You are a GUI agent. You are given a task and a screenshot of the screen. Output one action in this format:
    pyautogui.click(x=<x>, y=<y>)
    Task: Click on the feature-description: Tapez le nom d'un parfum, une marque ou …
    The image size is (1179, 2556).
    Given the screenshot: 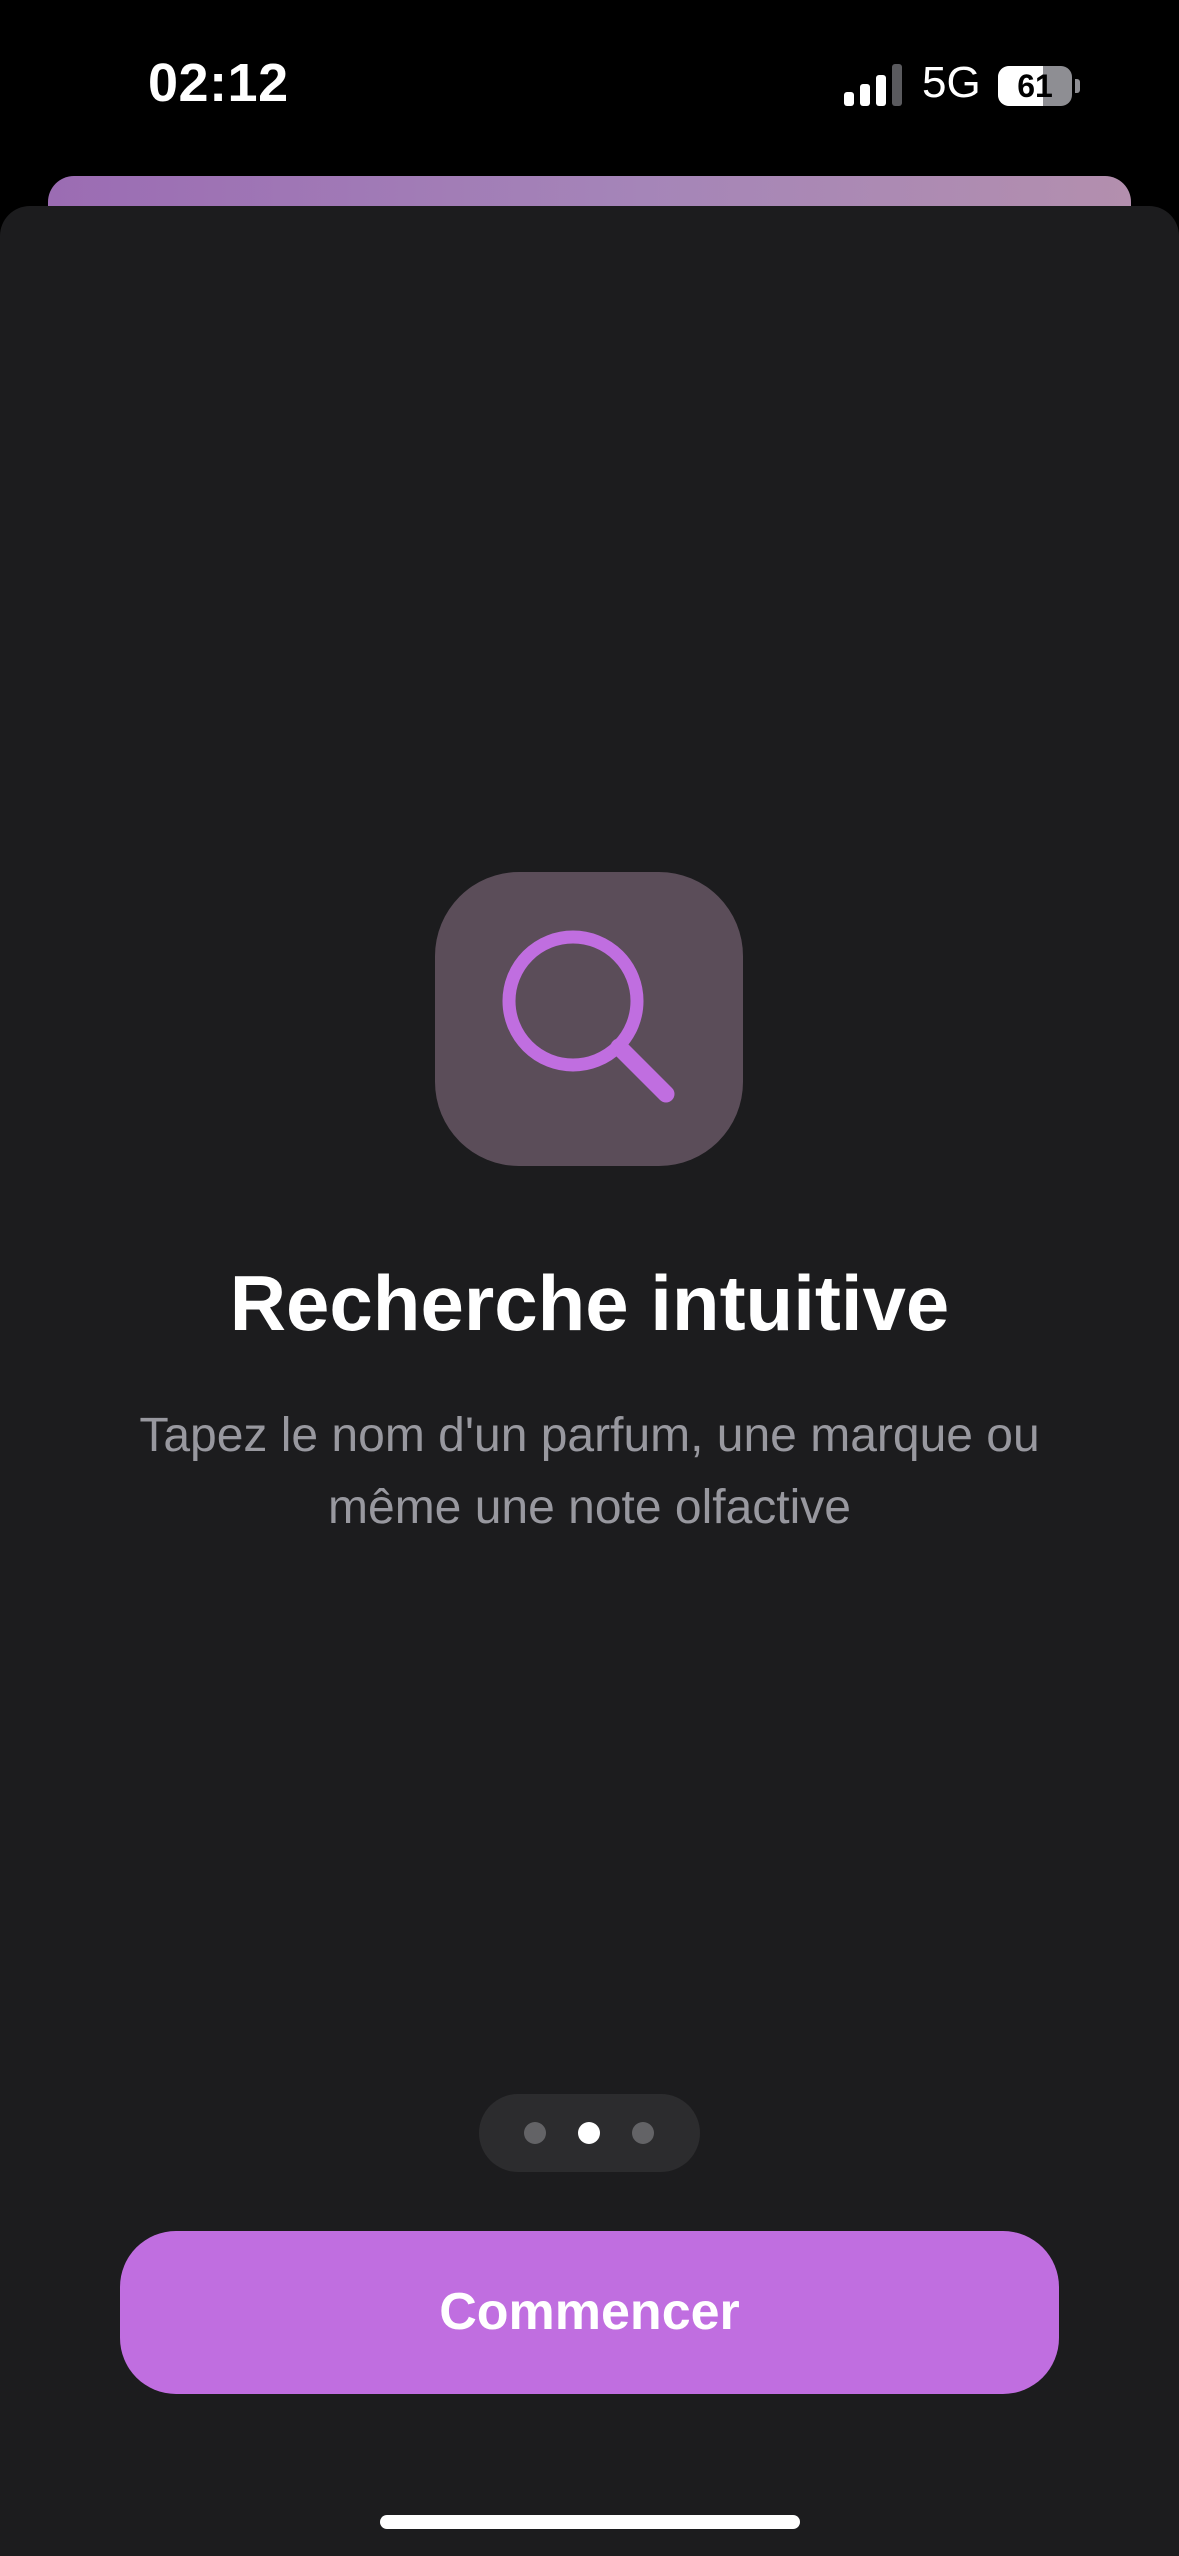 What is the action you would take?
    pyautogui.click(x=589, y=1471)
    